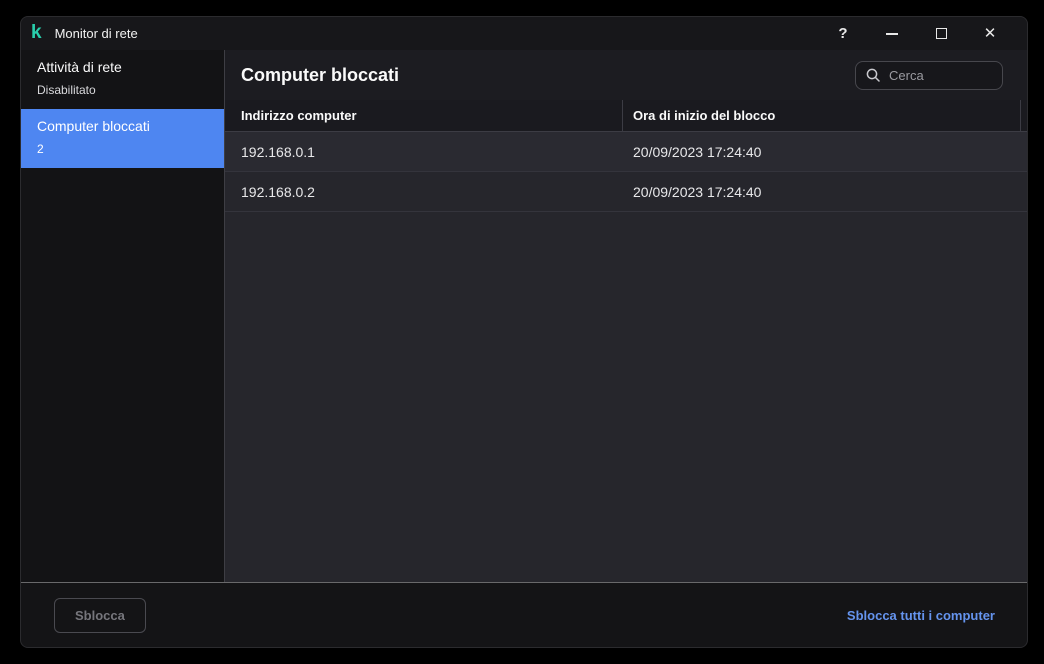 Image resolution: width=1044 pixels, height=664 pixels. I want to click on unlock-all-computers-link: Sblocca tutti i computer, so click(921, 615).